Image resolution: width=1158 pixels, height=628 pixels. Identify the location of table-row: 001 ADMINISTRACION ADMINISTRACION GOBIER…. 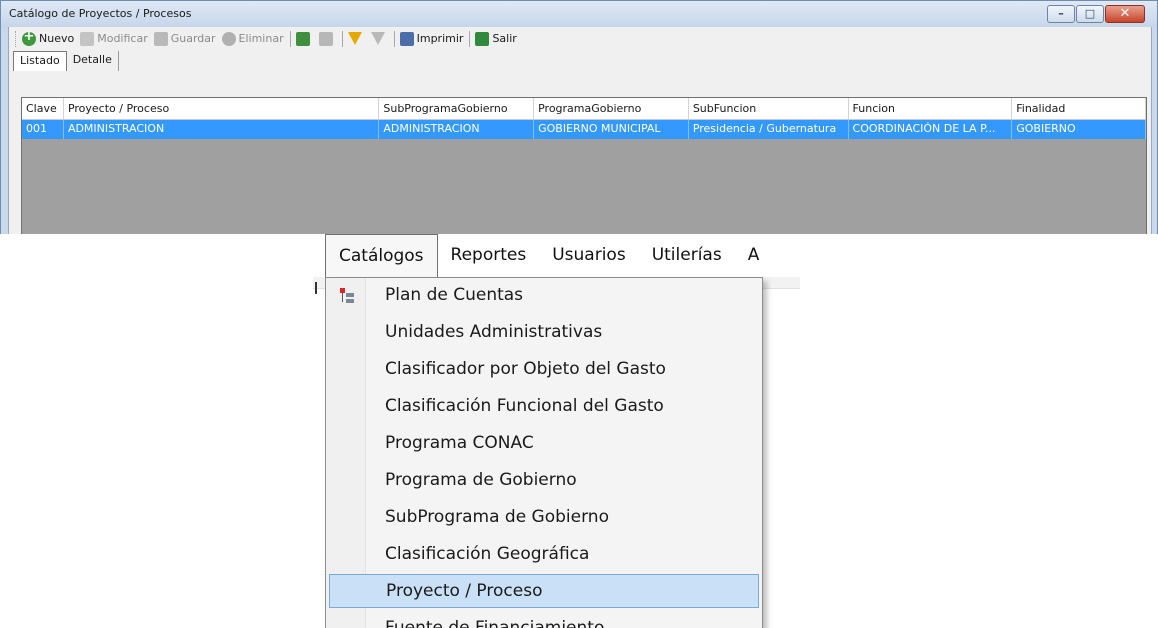
(584, 129).